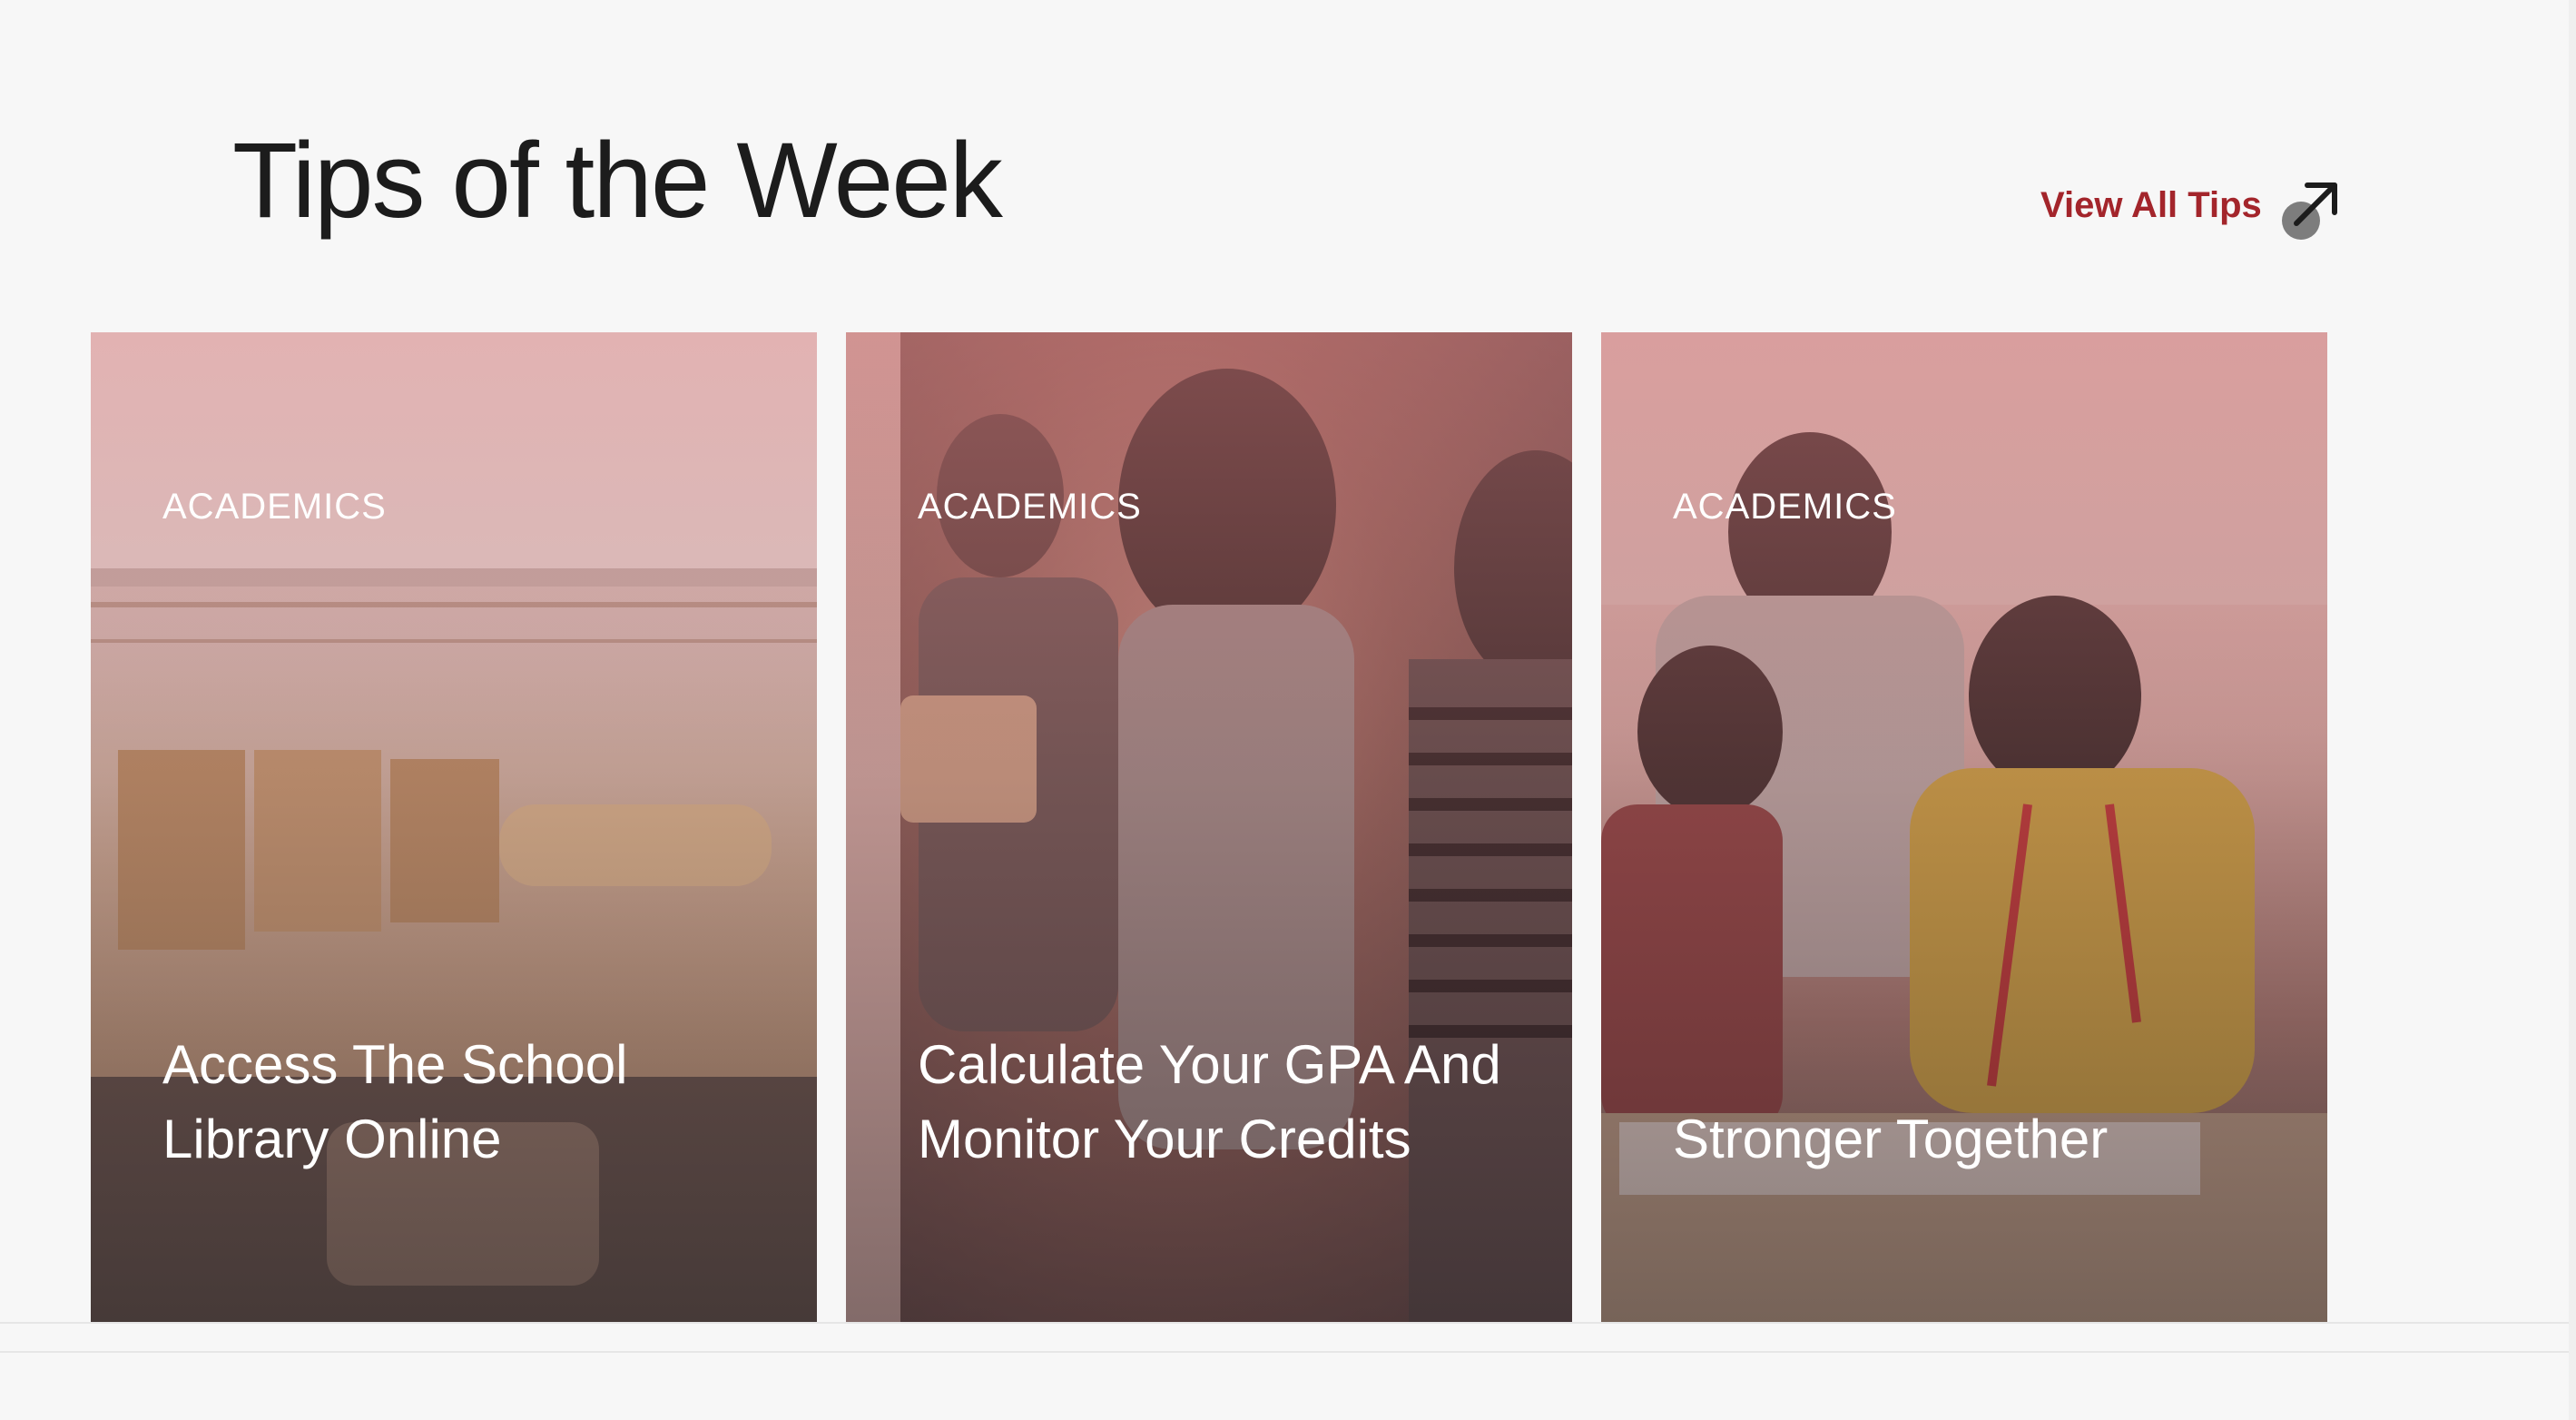  I want to click on section-divider, so click(1288, 1338).